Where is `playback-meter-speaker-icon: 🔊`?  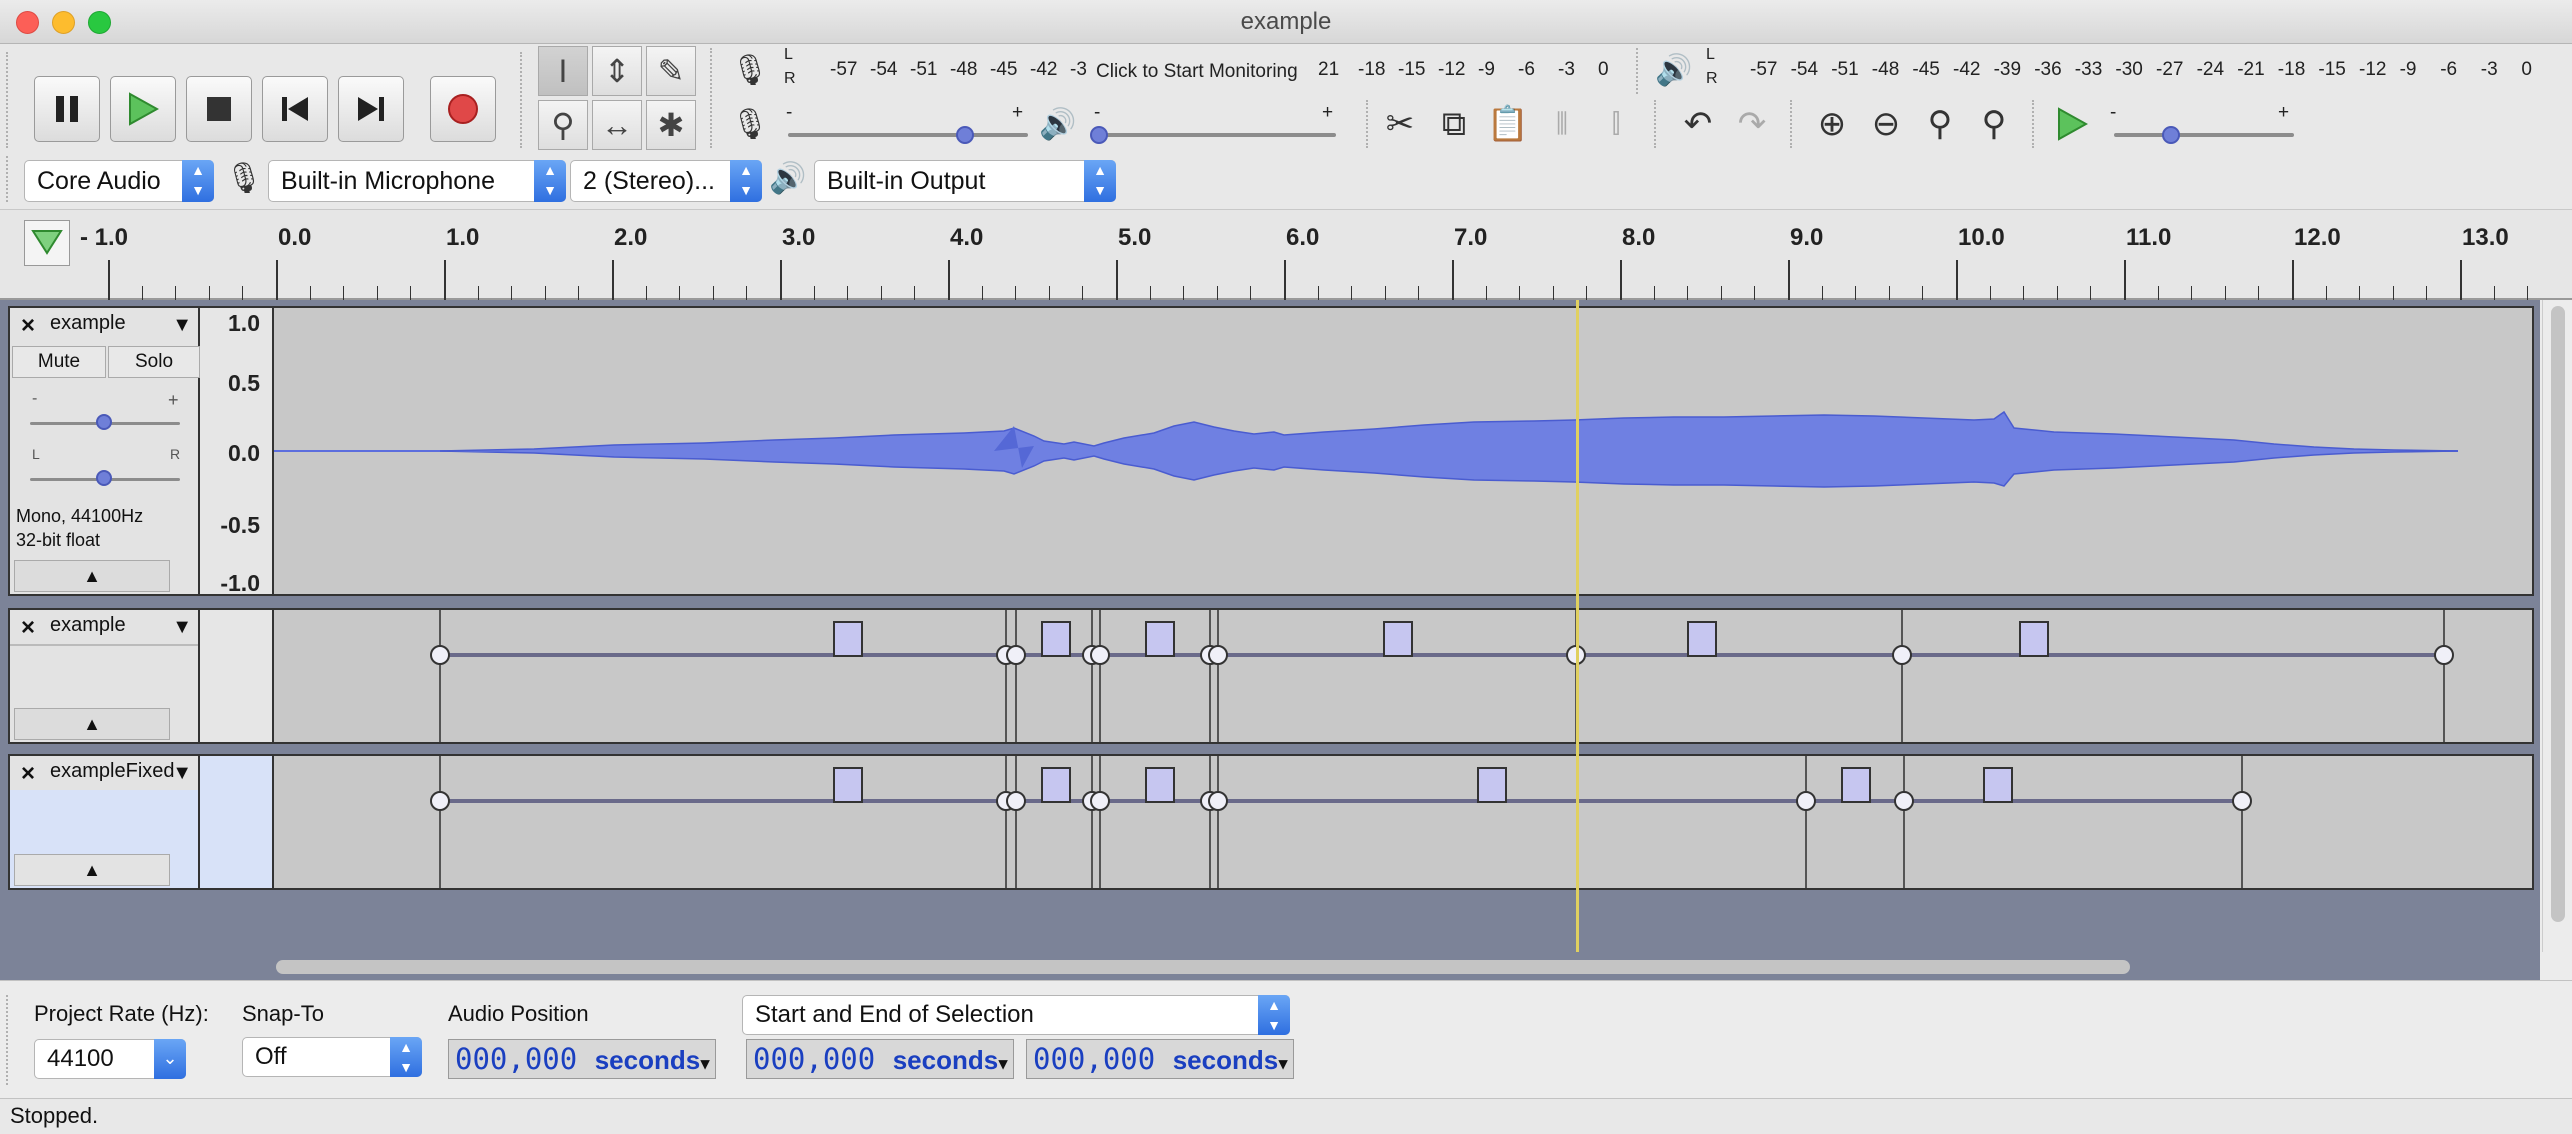 playback-meter-speaker-icon: 🔊 is located at coordinates (1674, 70).